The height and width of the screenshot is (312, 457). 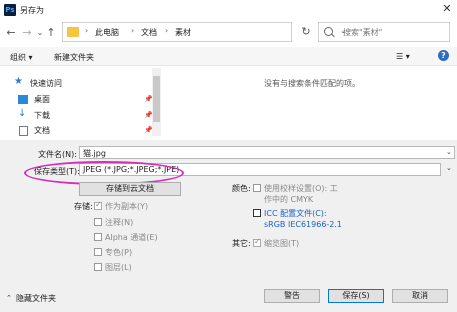 What do you see at coordinates (127, 206) in the screenshot?
I see `as-copy-label: 作为副本(Y)` at bounding box center [127, 206].